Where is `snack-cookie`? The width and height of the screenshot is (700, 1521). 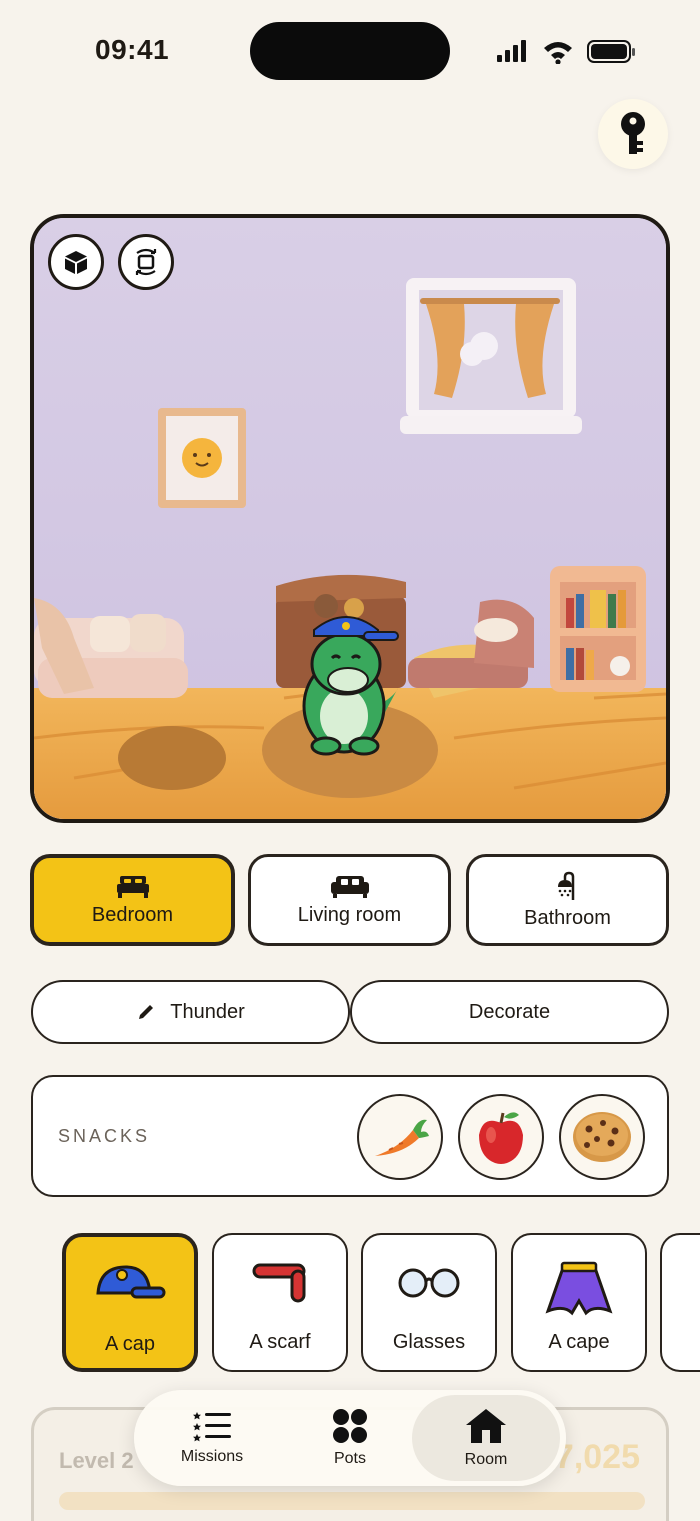 snack-cookie is located at coordinates (602, 1137).